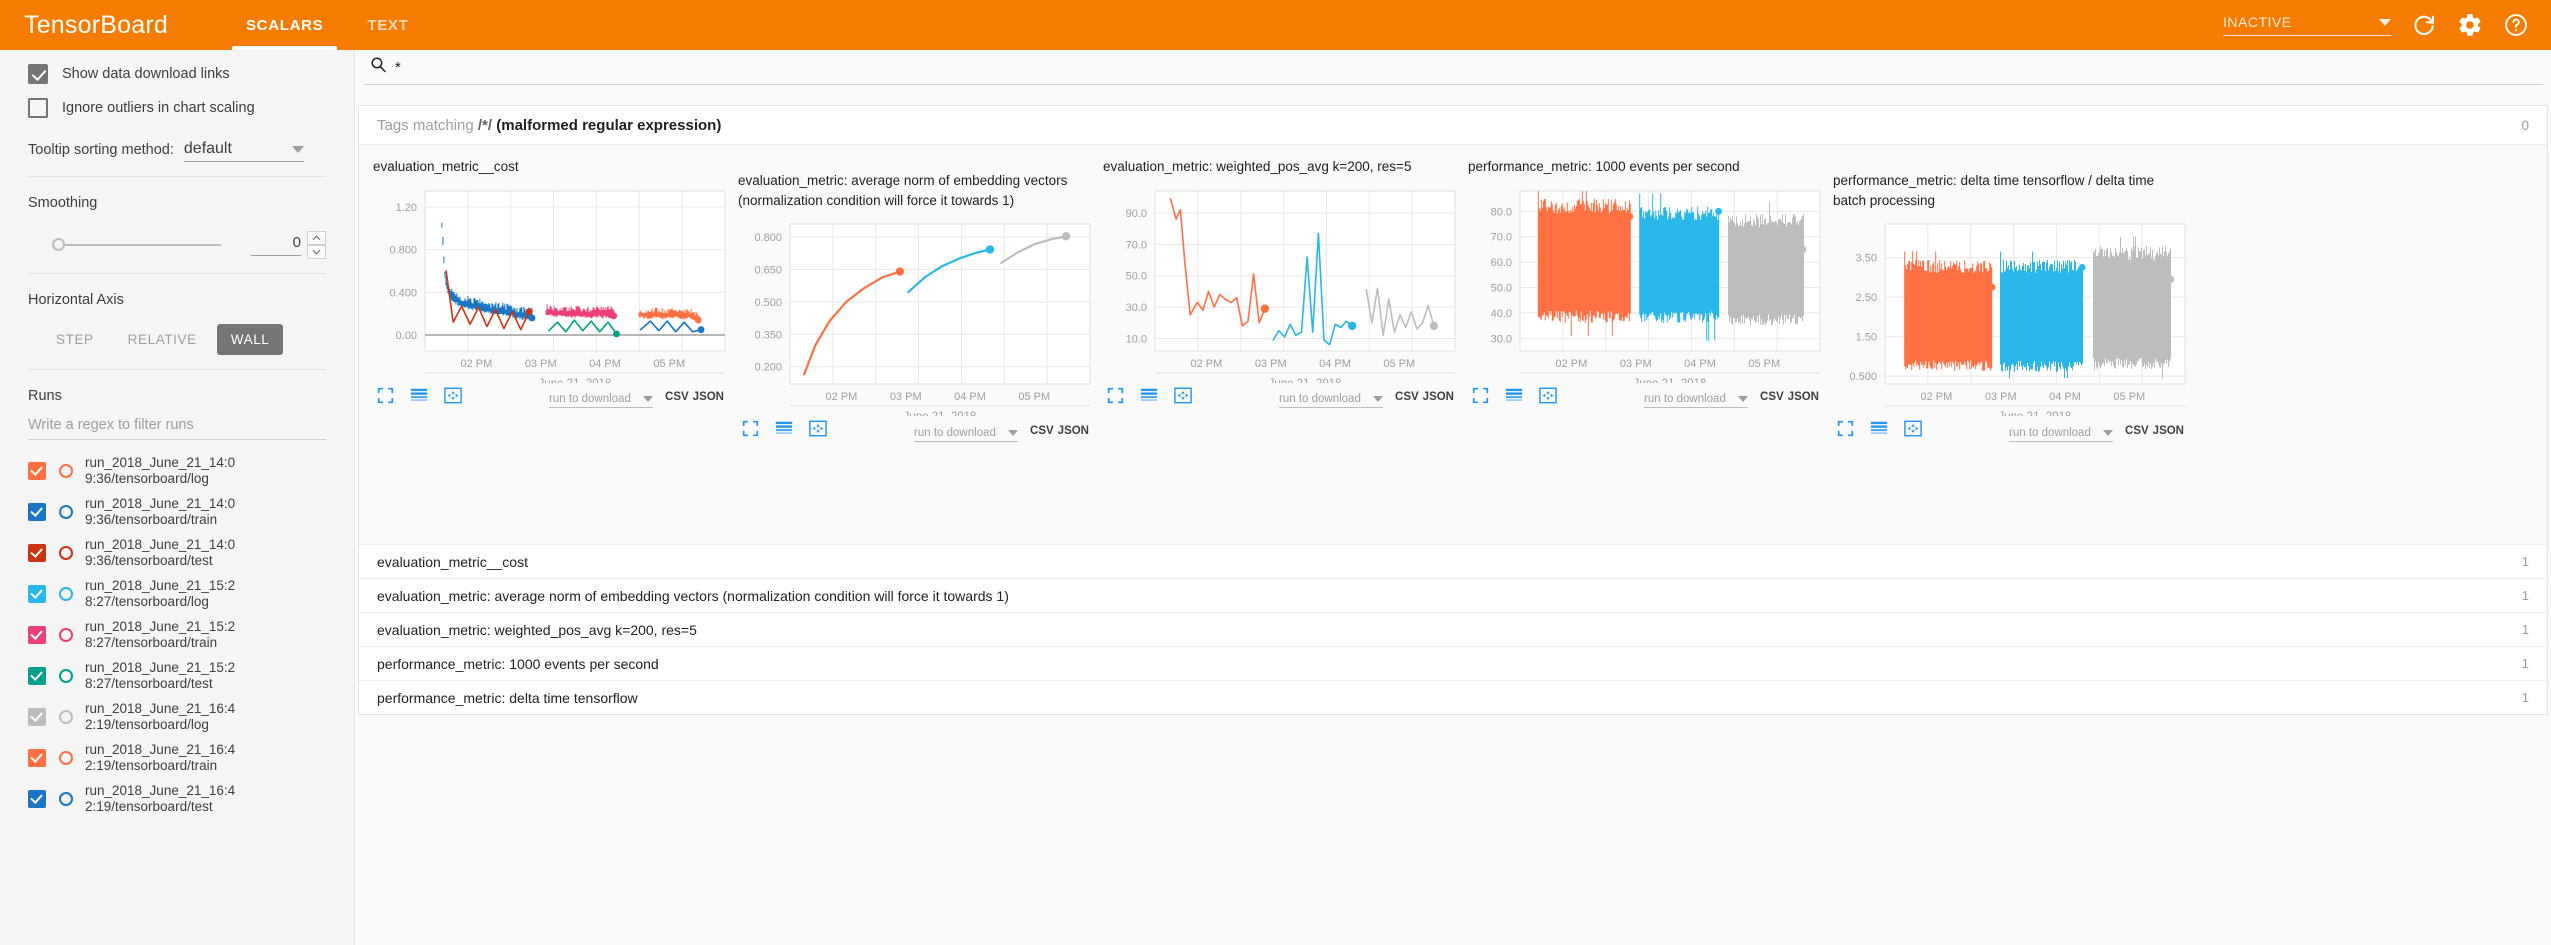 This screenshot has height=945, width=2551. Describe the element at coordinates (2307, 25) in the screenshot. I see `run-state-dropdown: INACTIVE` at that location.